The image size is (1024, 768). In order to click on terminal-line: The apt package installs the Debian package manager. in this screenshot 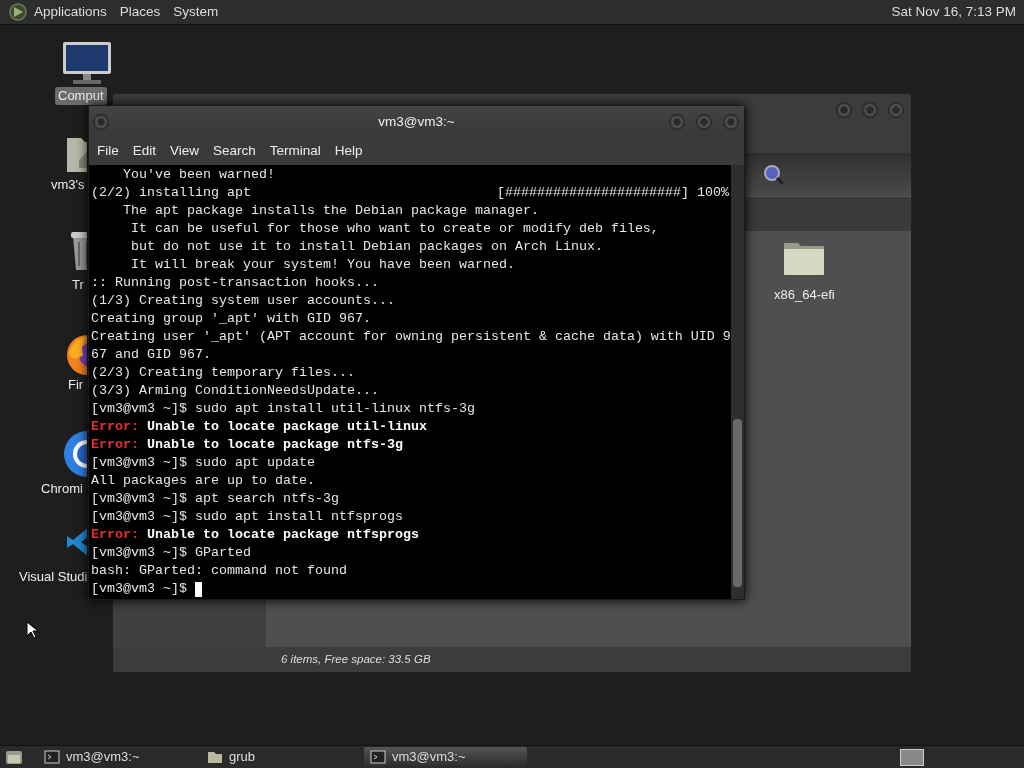, I will do `click(330, 211)`.